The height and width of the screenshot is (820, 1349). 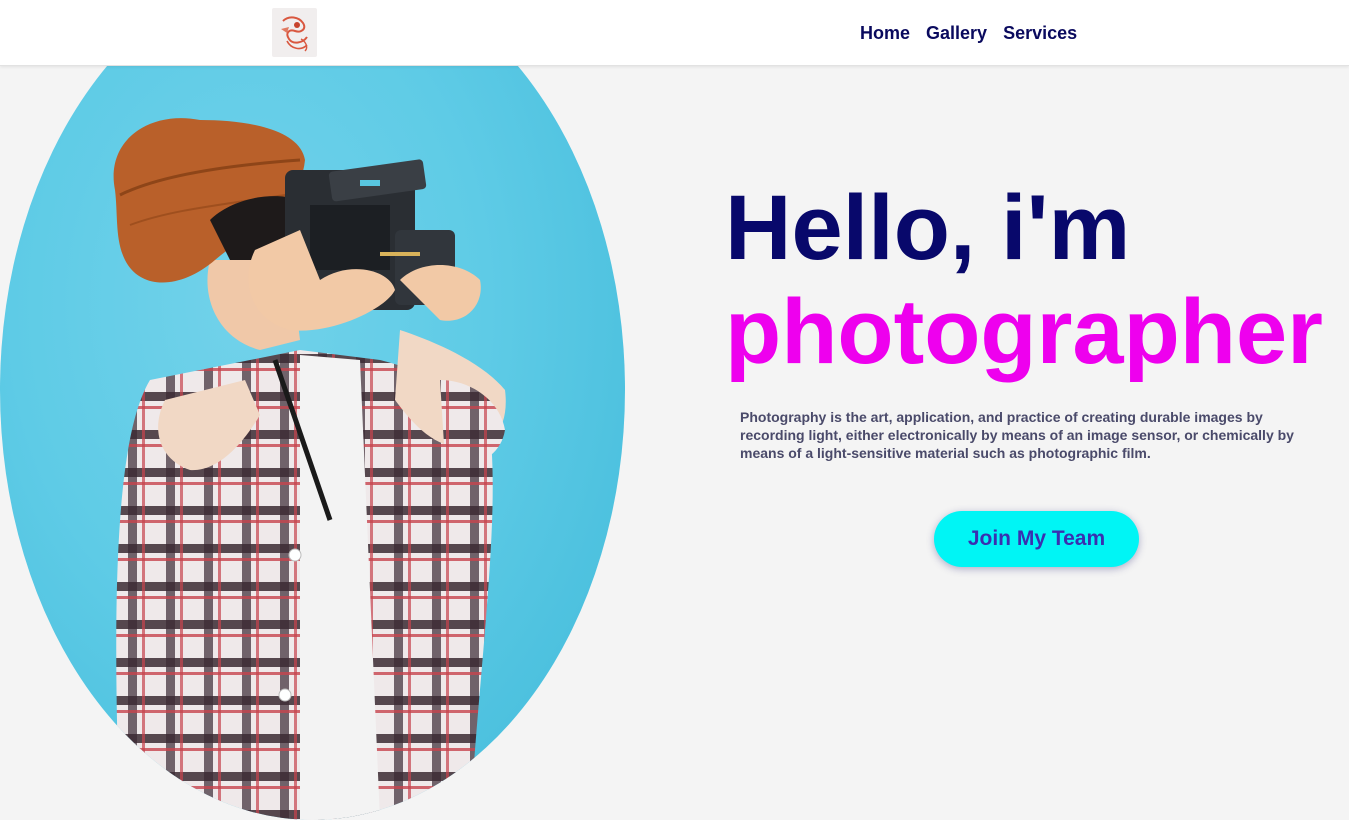 I want to click on nav-gallery-link: Gallery, so click(x=956, y=33).